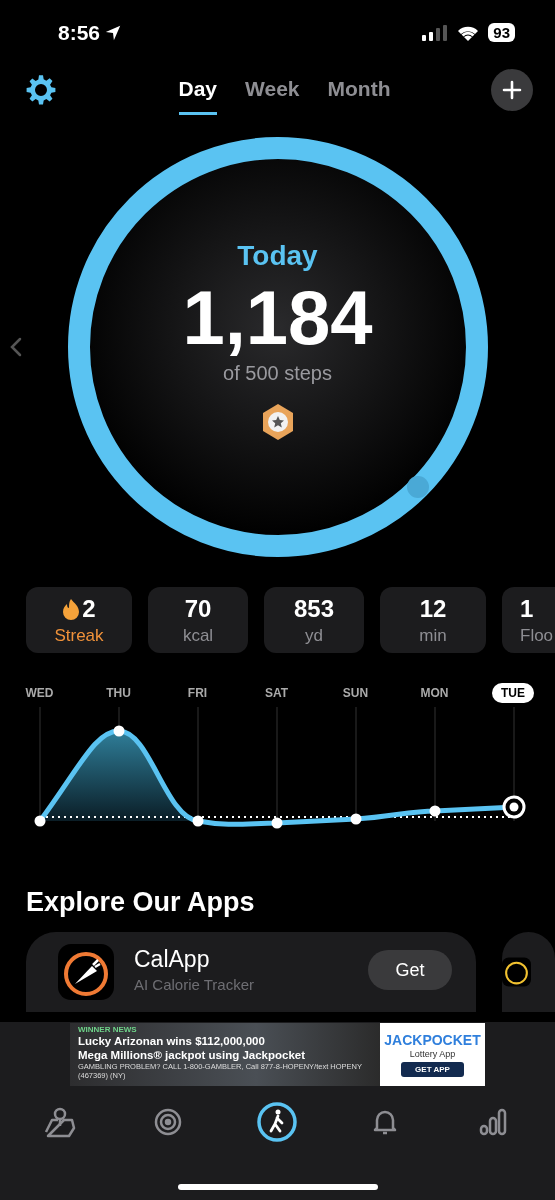 Image resolution: width=555 pixels, height=1200 pixels. What do you see at coordinates (195, 984) in the screenshot?
I see `app-subtitle: AI Calorie Tracker` at bounding box center [195, 984].